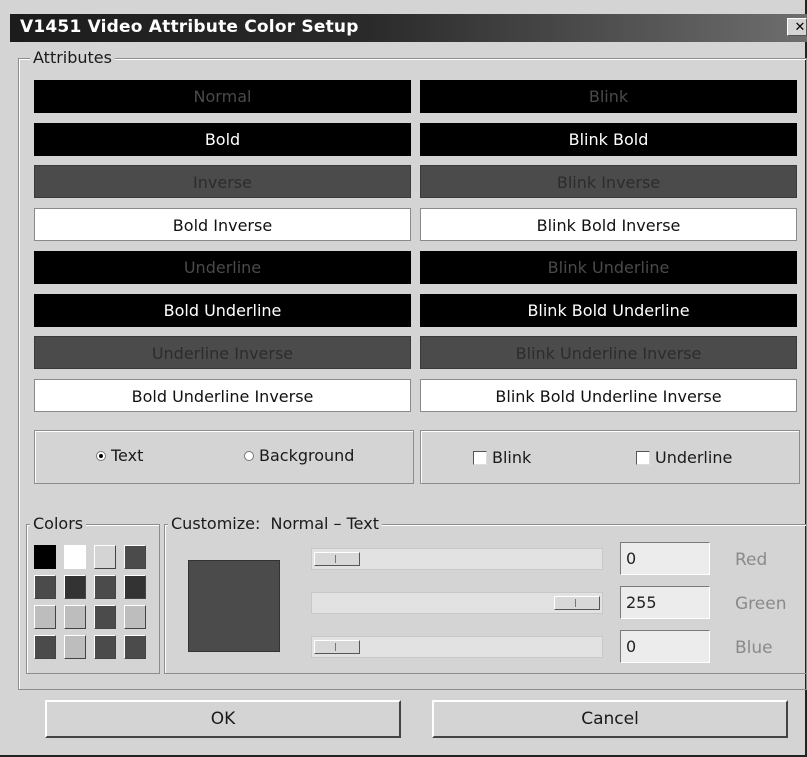 This screenshot has width=807, height=757. What do you see at coordinates (222, 310) in the screenshot?
I see `attribute-swatch-bold-underline: Bold Underline` at bounding box center [222, 310].